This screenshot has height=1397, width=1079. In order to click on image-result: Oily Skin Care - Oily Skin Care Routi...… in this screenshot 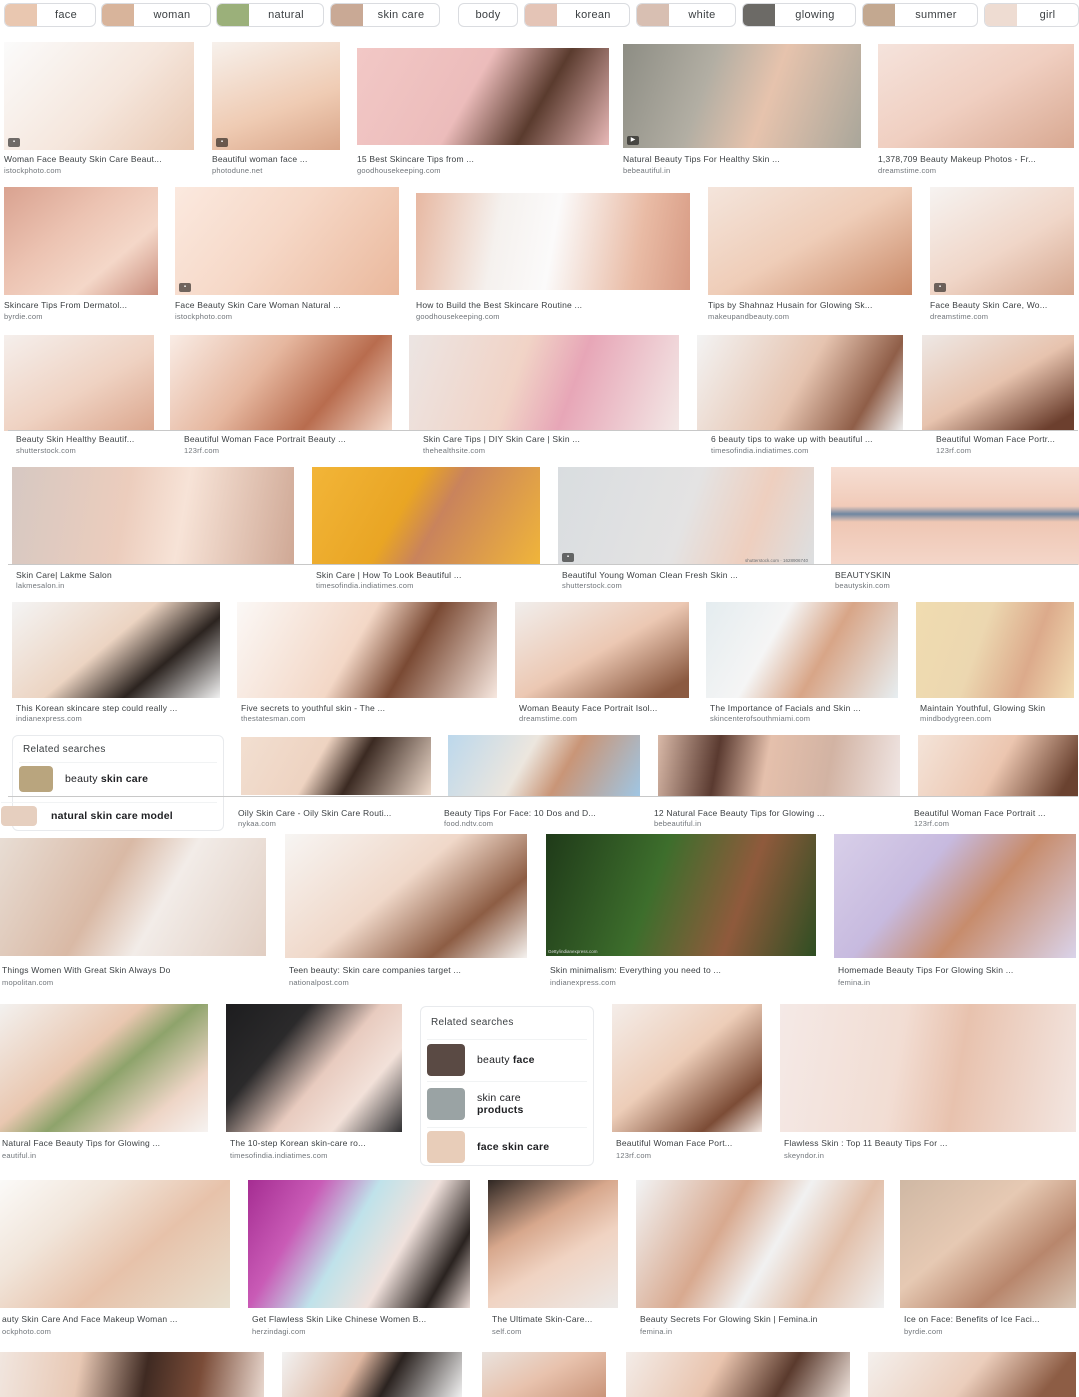, I will do `click(334, 783)`.